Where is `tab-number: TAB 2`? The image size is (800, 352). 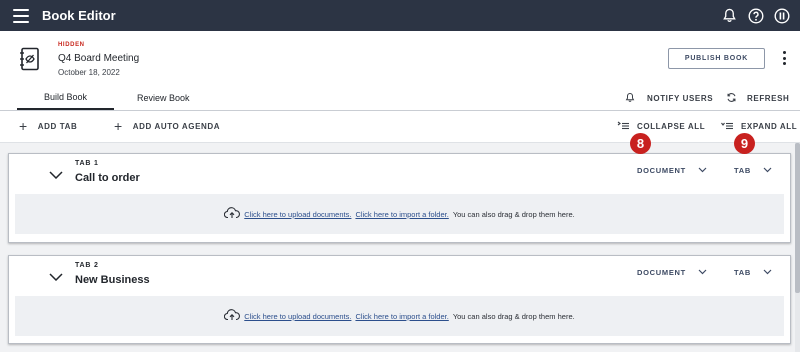 tab-number: TAB 2 is located at coordinates (87, 265).